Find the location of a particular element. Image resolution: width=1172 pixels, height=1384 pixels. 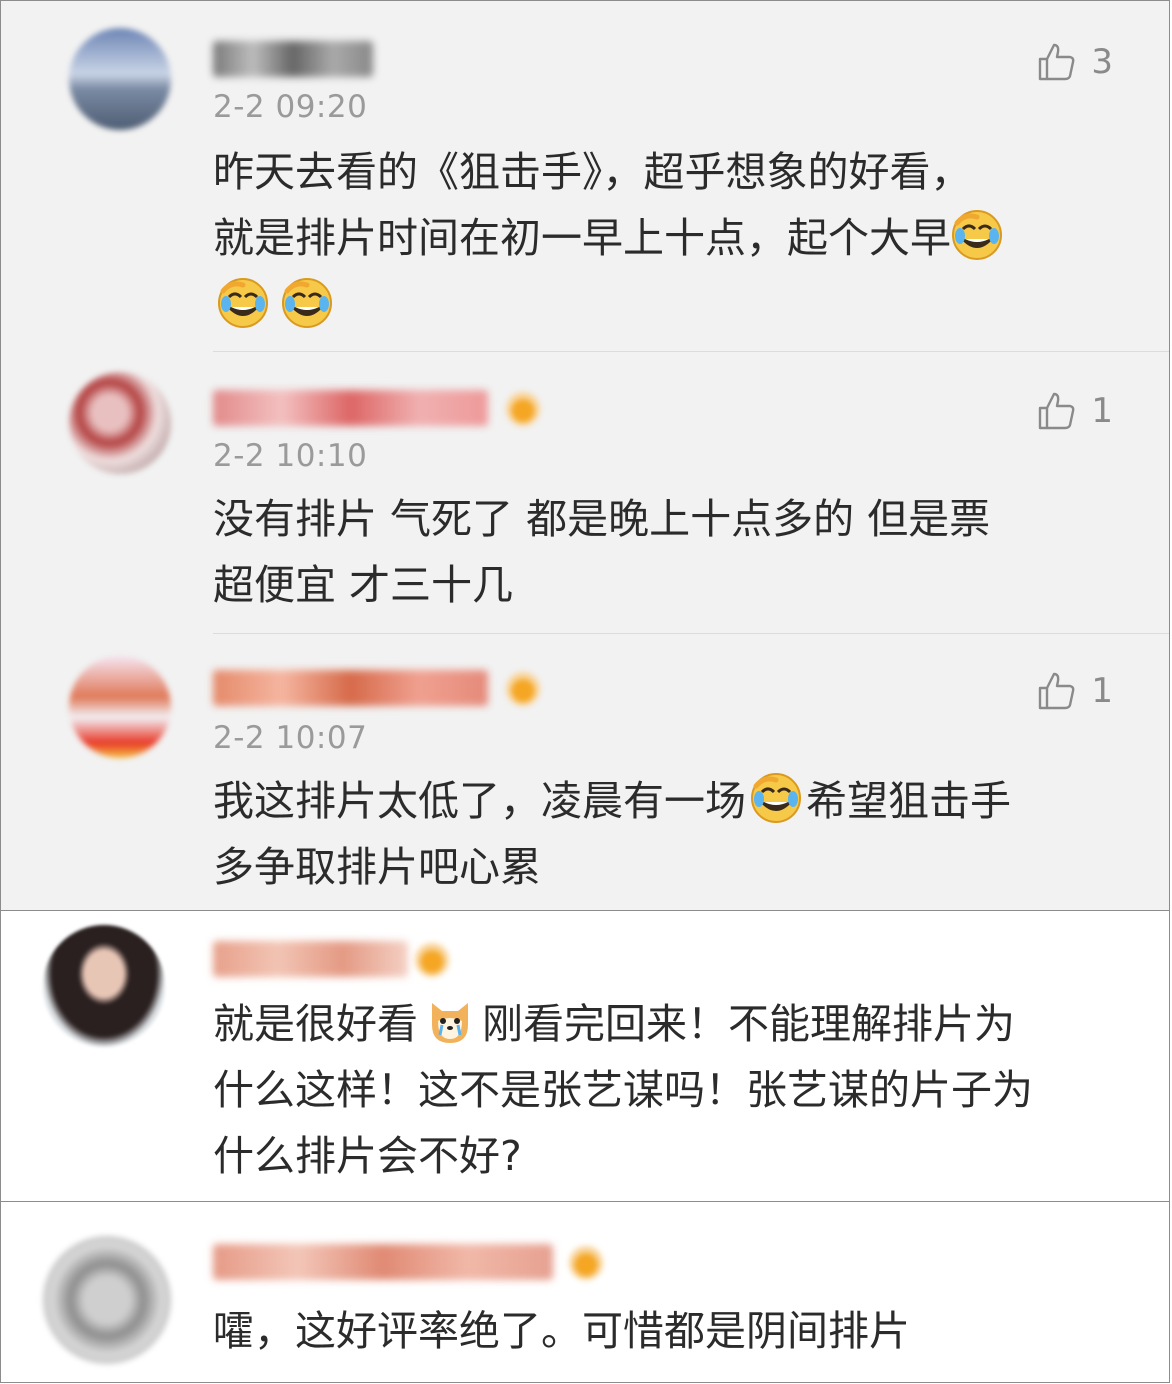

comment-item: 嚯，这好评率绝了。可惜都是阴间排片 is located at coordinates (585, 1293).